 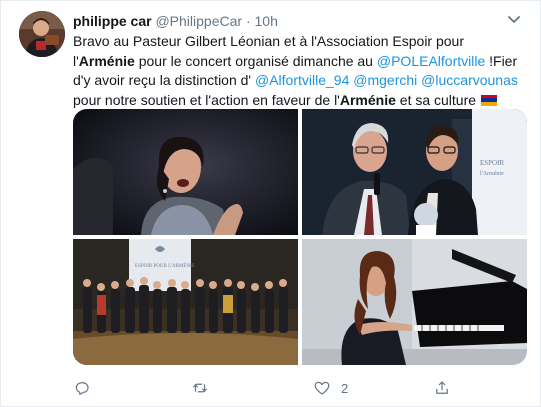 I want to click on retweet-button, so click(x=200, y=388).